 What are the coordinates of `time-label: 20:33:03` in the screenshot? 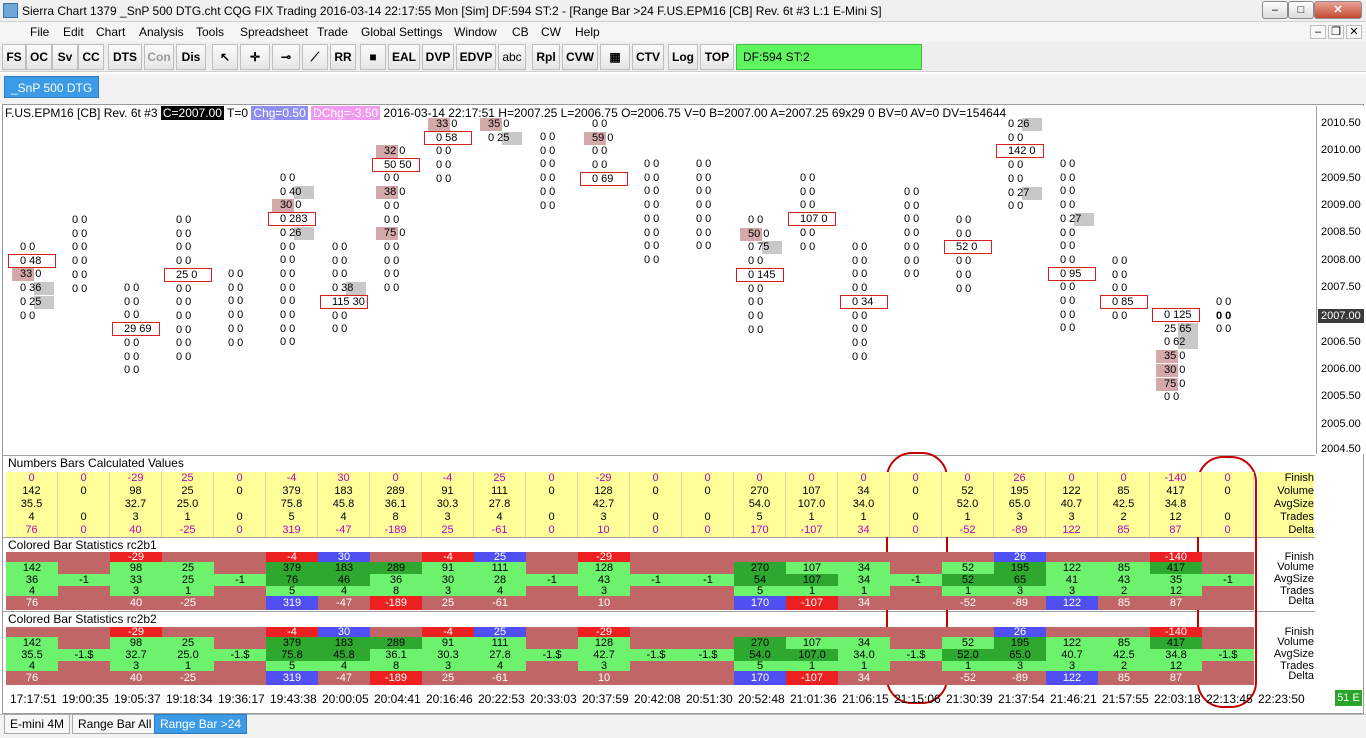 It's located at (553, 699).